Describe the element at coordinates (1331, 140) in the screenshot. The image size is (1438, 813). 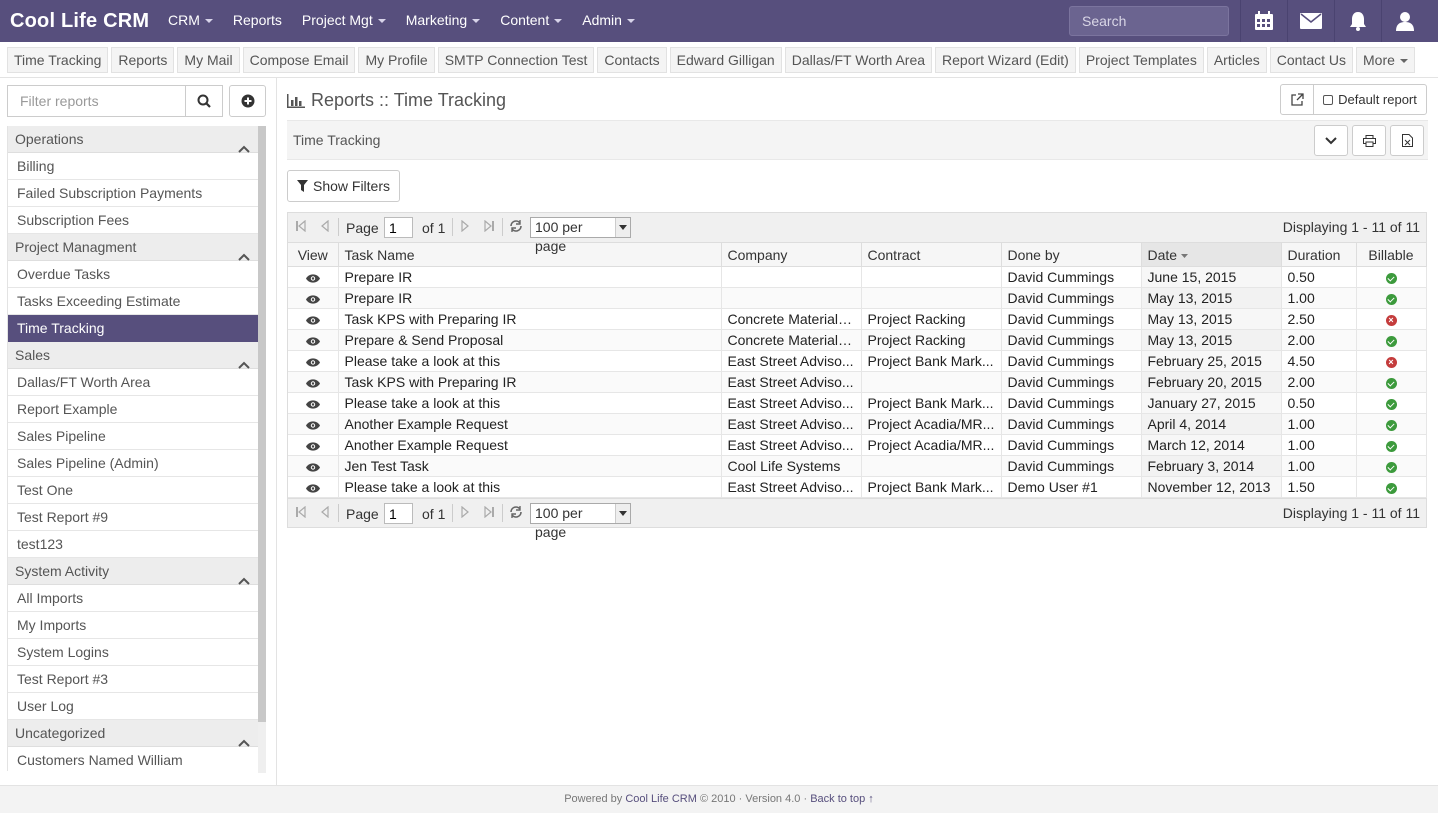
I see `collapse-toggle-button` at that location.